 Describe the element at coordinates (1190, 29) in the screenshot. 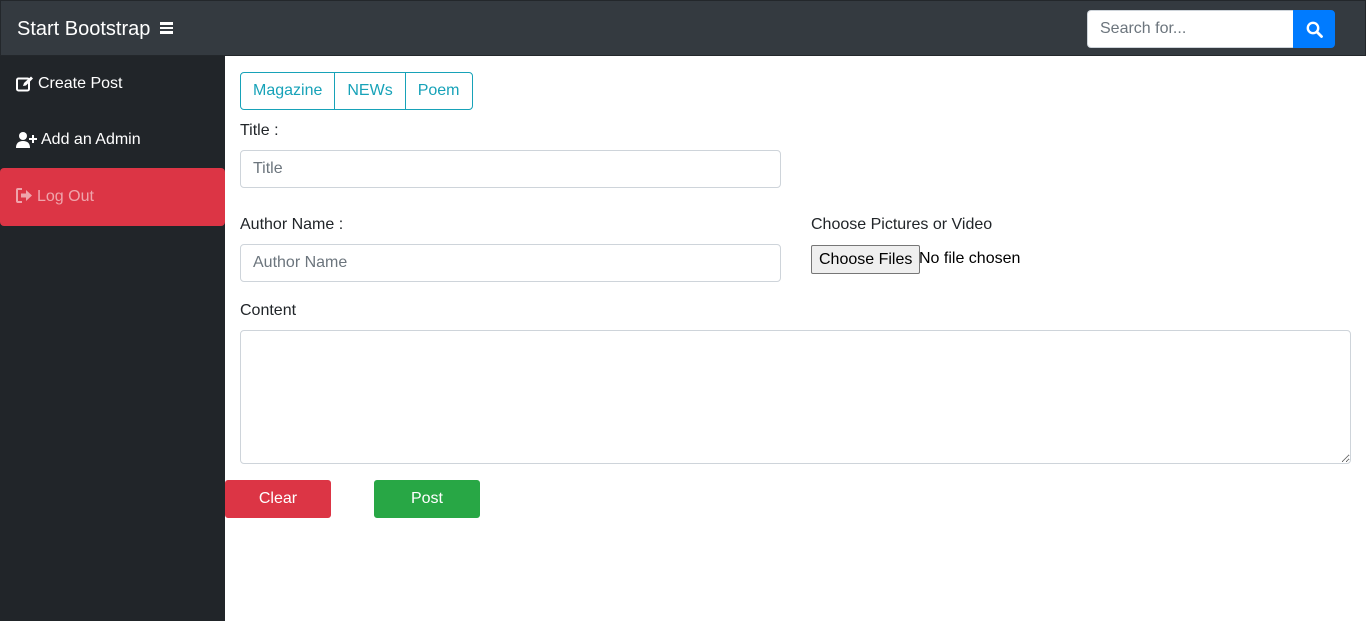

I see `search-input` at that location.